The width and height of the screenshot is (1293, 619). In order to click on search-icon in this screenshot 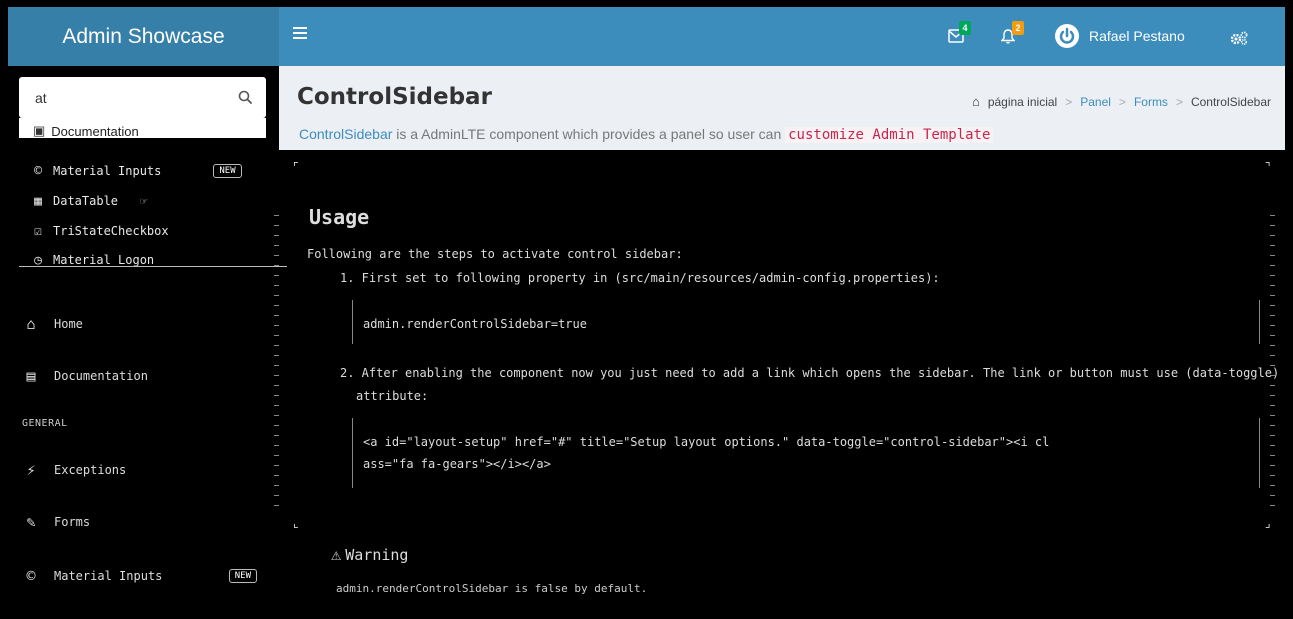, I will do `click(245, 98)`.